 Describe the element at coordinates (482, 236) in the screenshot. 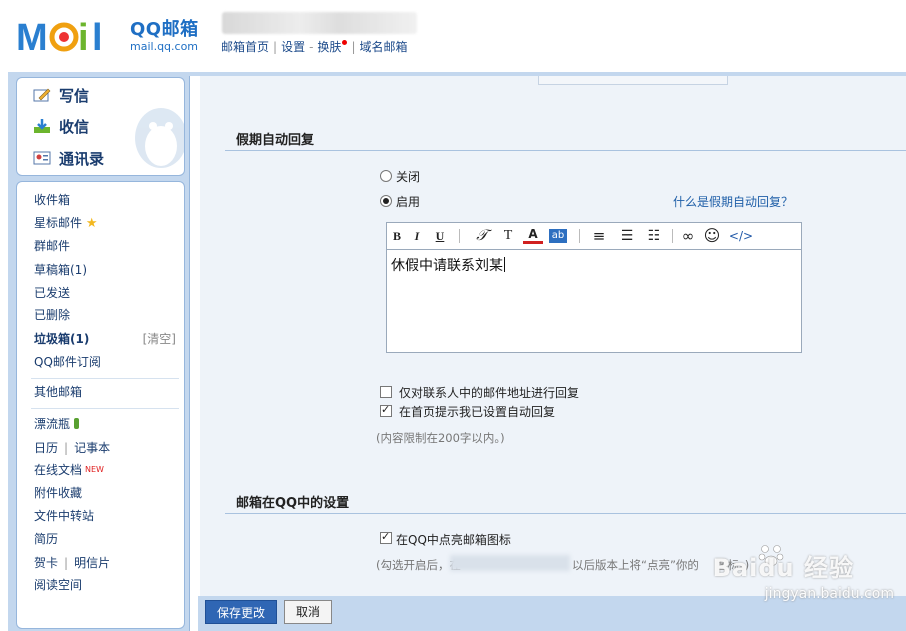

I see `font-family-icon: 𝒯` at that location.